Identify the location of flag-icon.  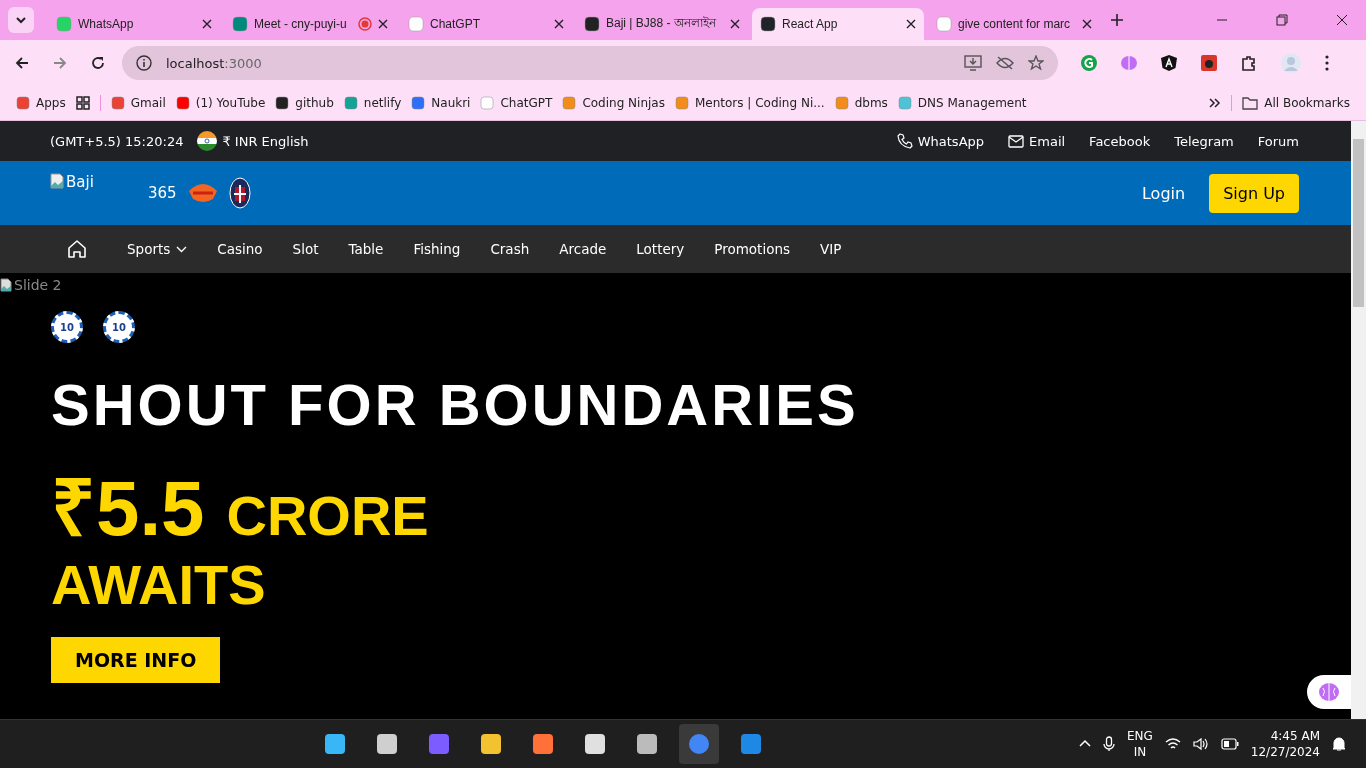
(207, 141).